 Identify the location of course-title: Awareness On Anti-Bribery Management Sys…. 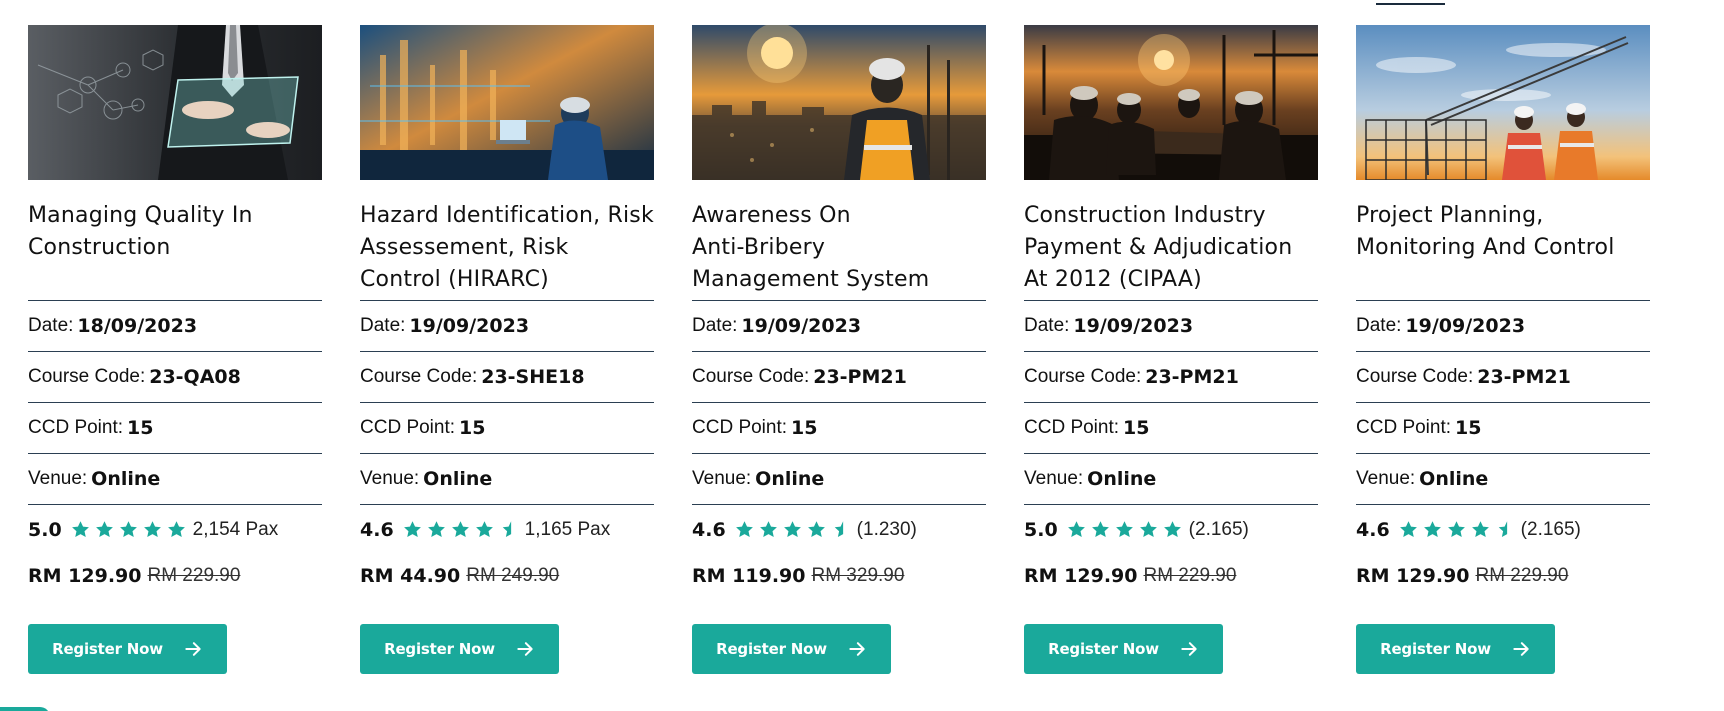
(839, 250).